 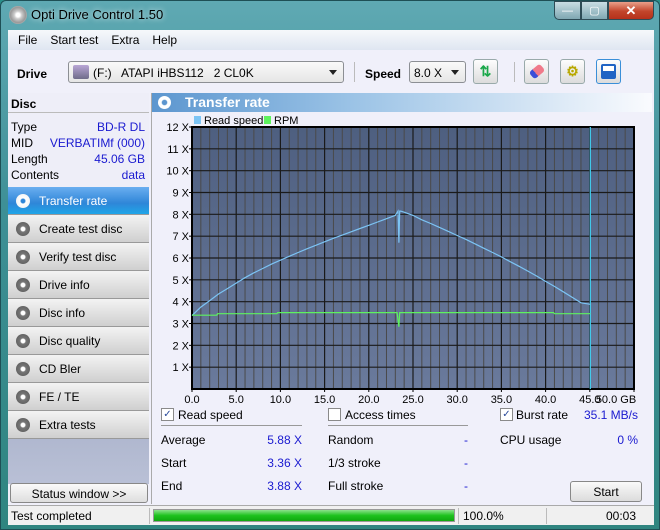 I want to click on save-icon, so click(x=608, y=71).